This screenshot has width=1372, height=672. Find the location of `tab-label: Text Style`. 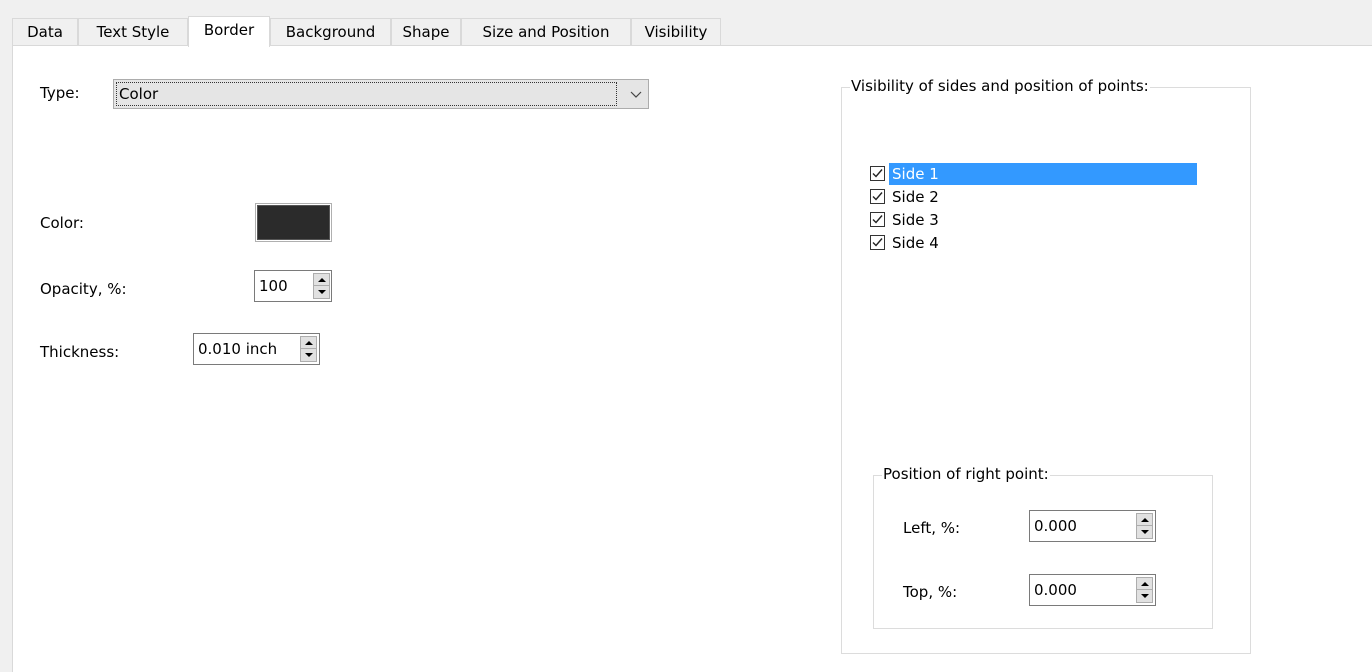

tab-label: Text Style is located at coordinates (133, 32).